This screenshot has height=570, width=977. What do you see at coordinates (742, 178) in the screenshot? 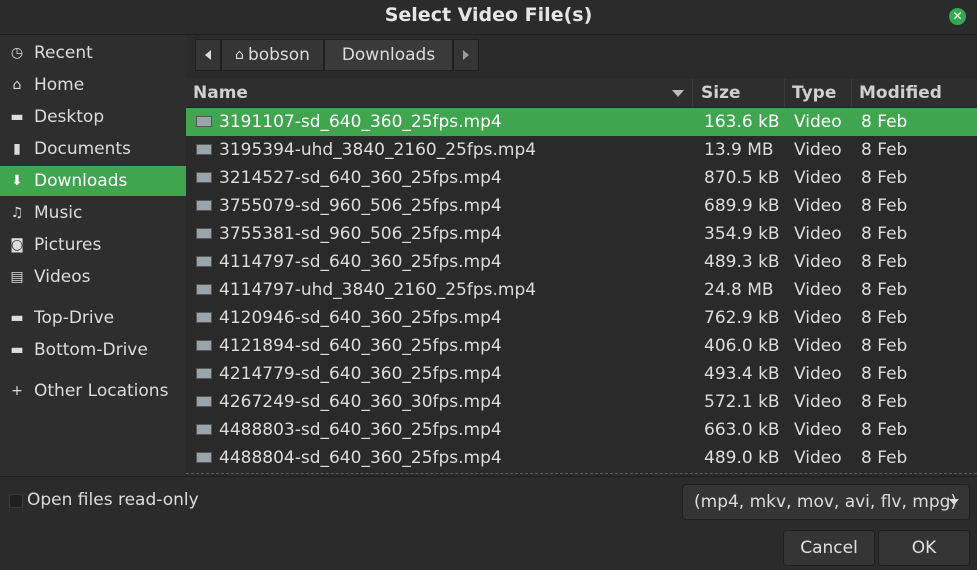
I see `file-size: 870.5 kB` at bounding box center [742, 178].